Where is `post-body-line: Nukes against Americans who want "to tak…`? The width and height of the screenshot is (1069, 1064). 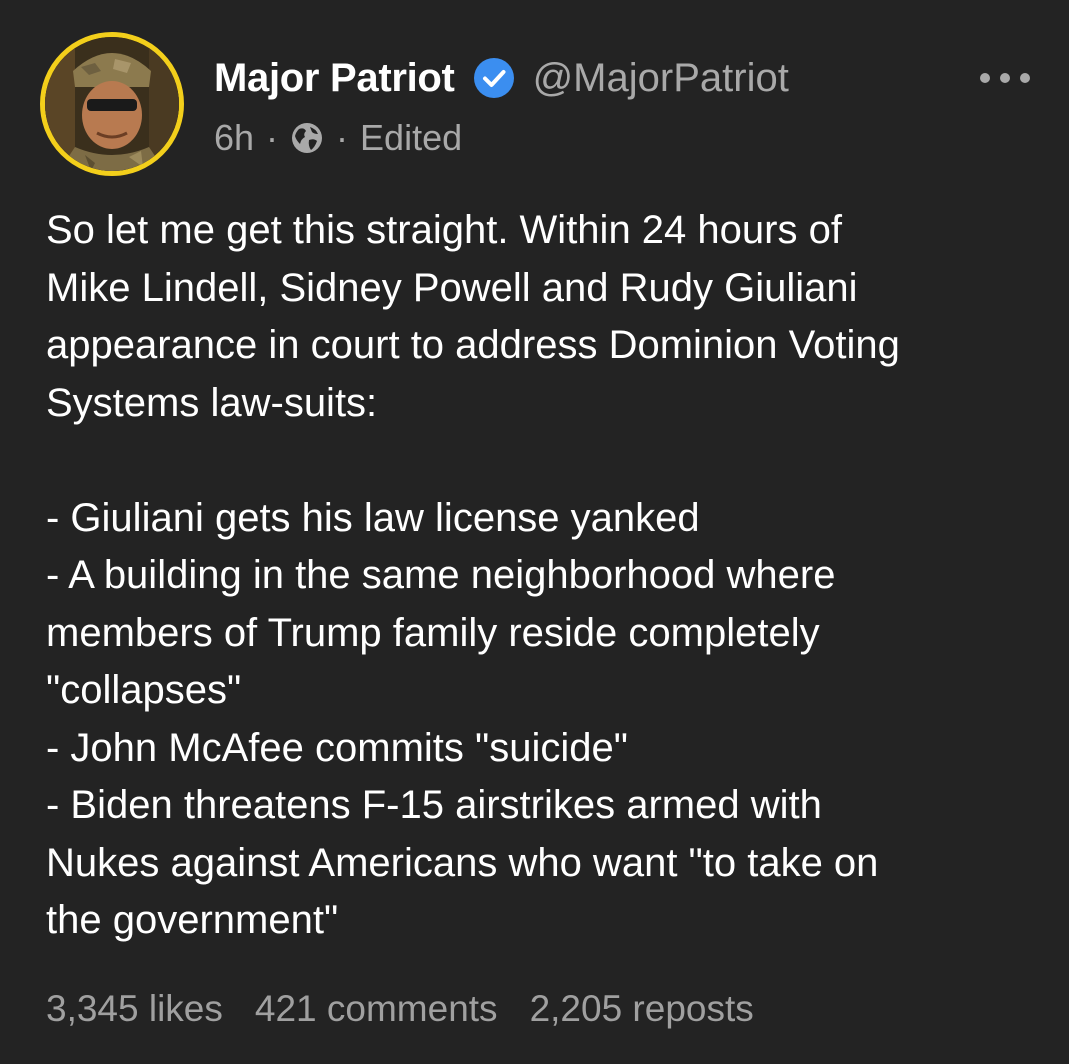
post-body-line: Nukes against Americans who want "to tak… is located at coordinates (462, 862).